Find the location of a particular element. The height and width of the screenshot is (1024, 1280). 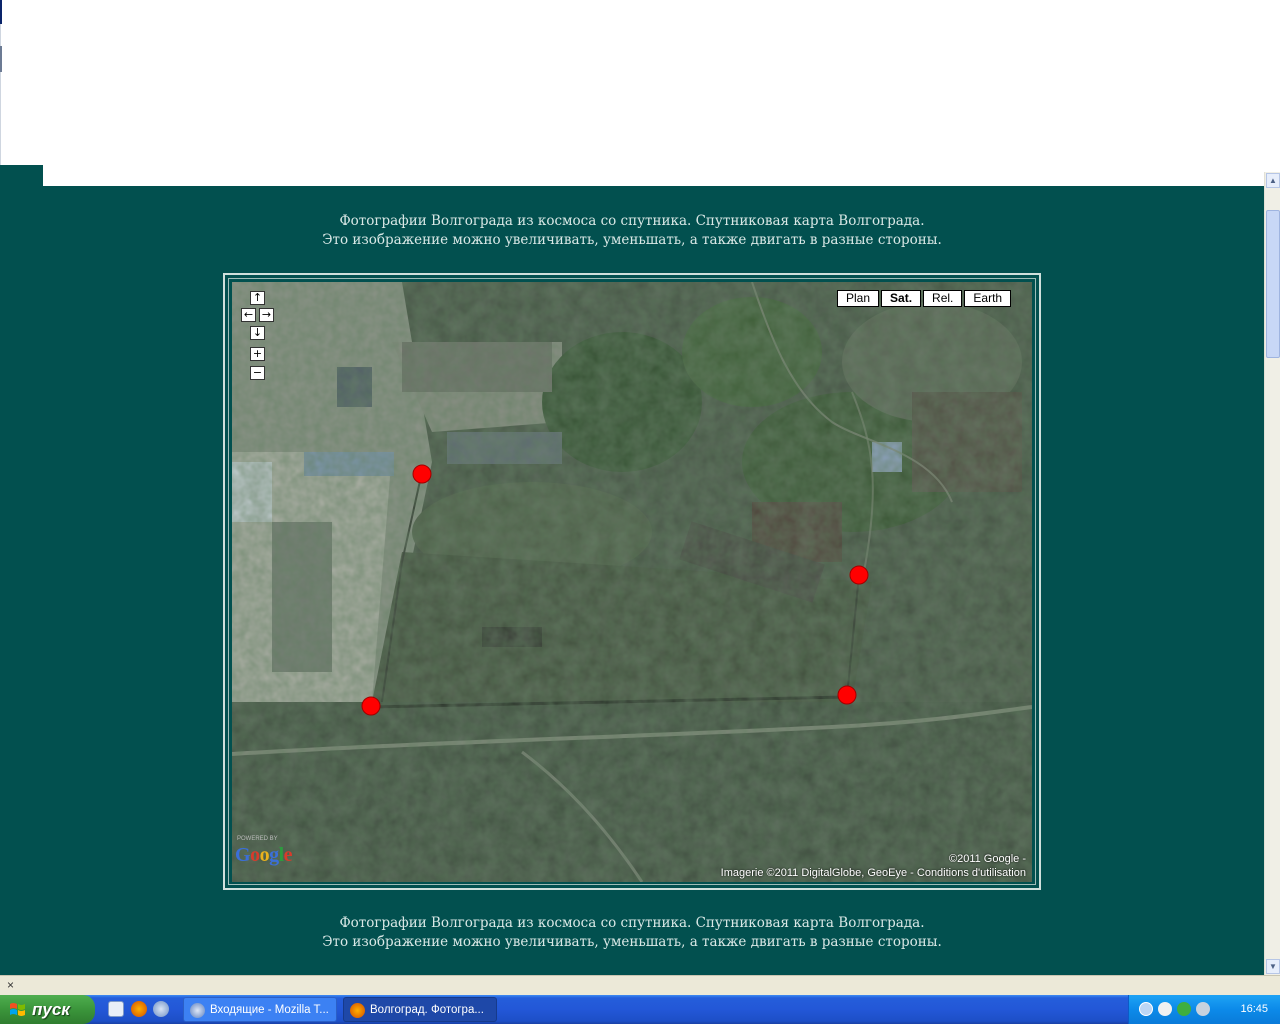

tray-expand-icon is located at coordinates (1146, 1009).